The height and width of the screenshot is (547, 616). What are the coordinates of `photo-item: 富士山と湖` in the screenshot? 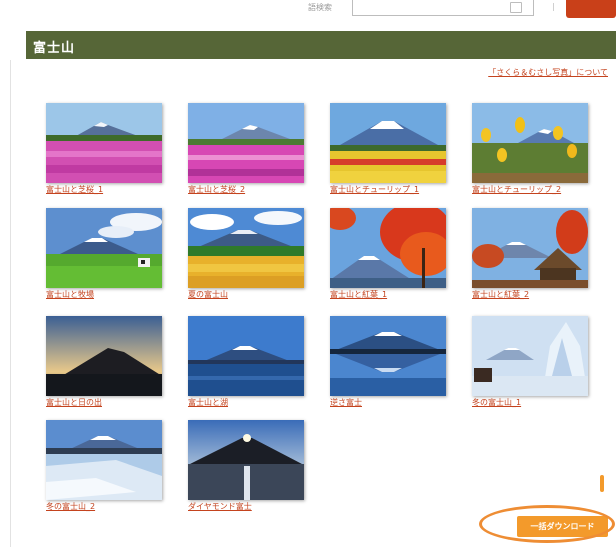 It's located at (248, 362).